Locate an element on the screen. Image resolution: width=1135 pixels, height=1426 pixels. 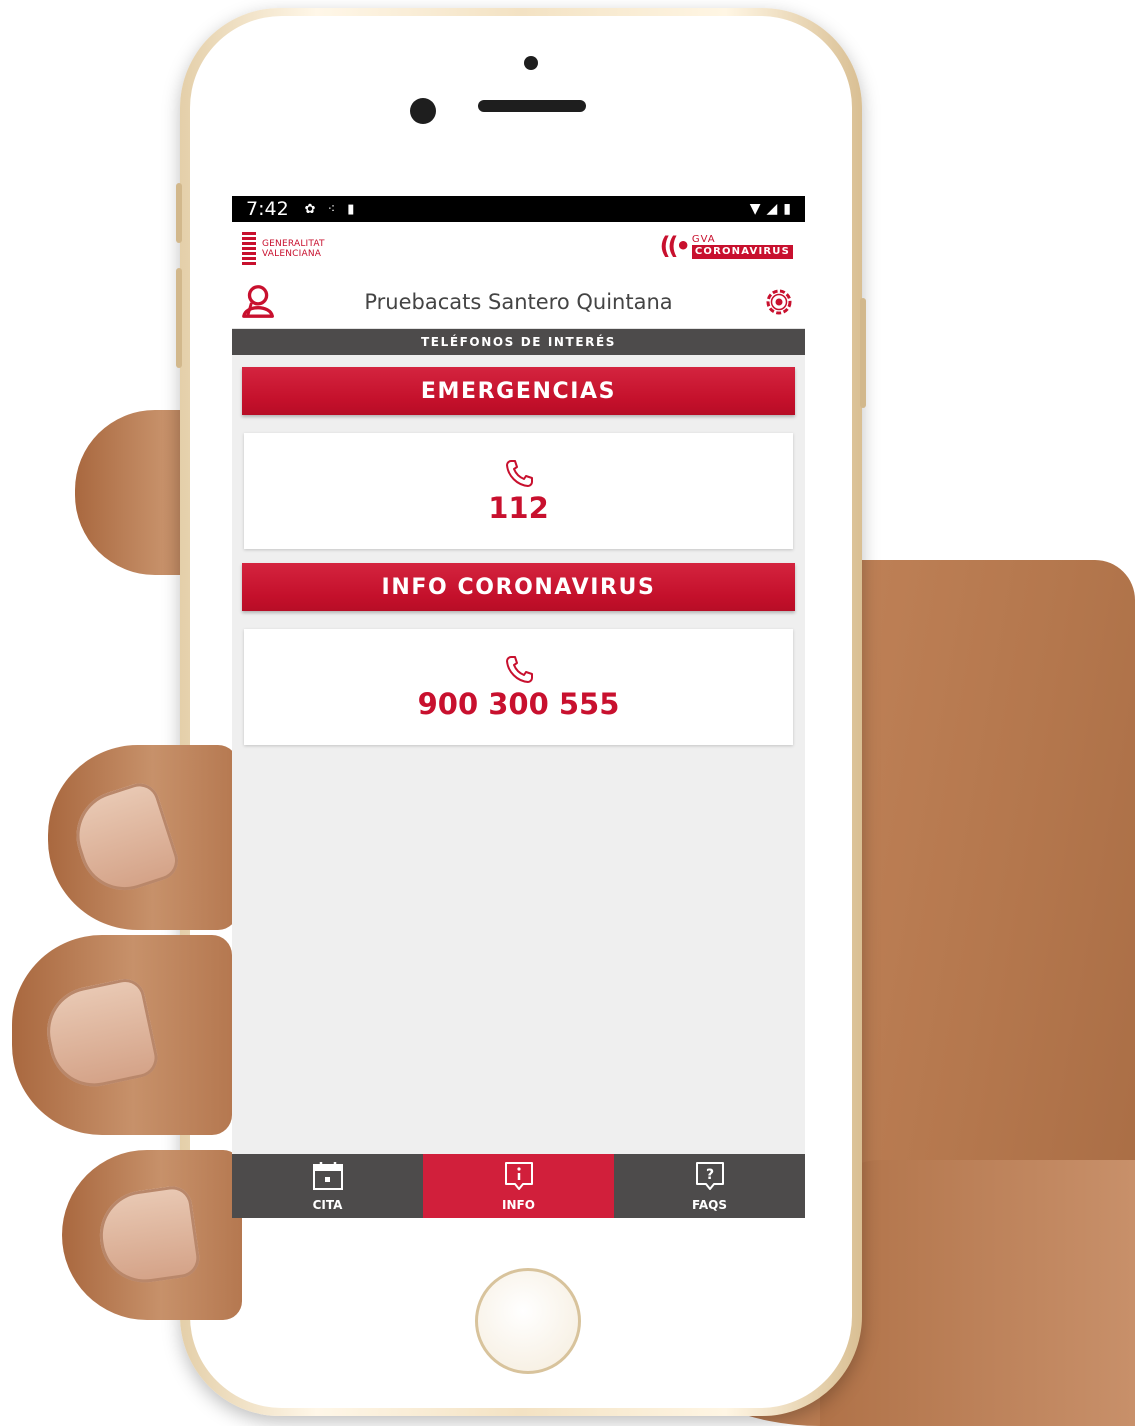
nav-tab-faqs: ? FAQS is located at coordinates (709, 1186).